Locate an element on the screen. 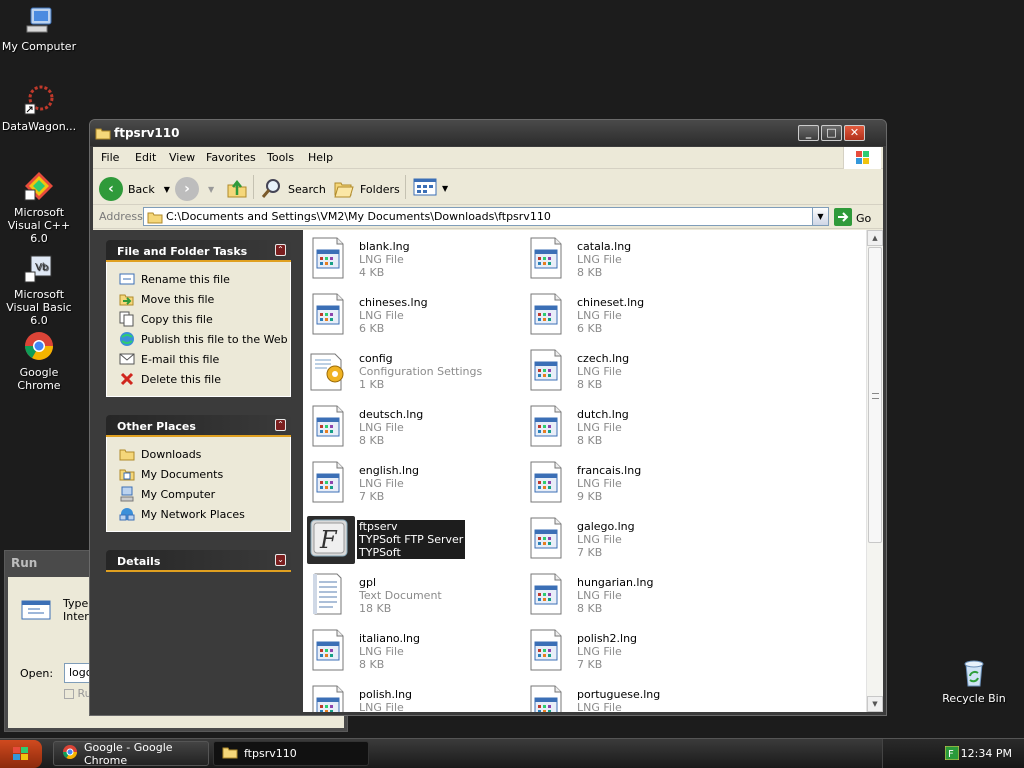 Image resolution: width=1024 pixels, height=768 pixels. views-button: ▼ is located at coordinates (430, 188).